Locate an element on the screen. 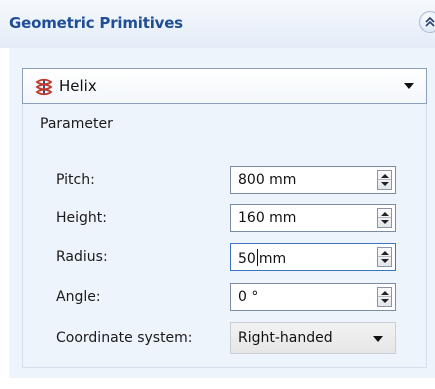 This screenshot has width=435, height=389. radius-value: 50 mm is located at coordinates (262, 258).